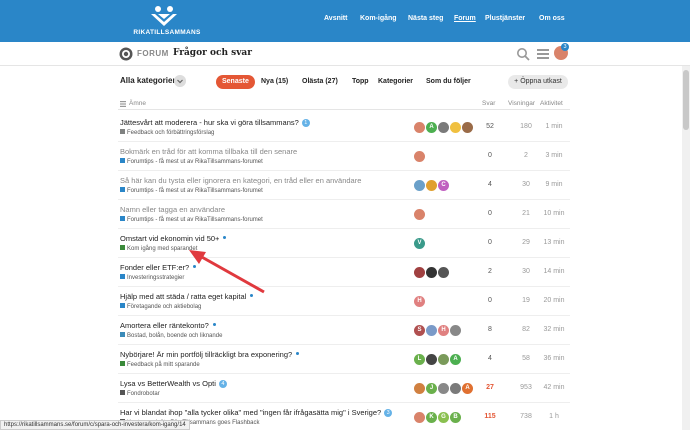  I want to click on poster-avatar: H, so click(443, 330).